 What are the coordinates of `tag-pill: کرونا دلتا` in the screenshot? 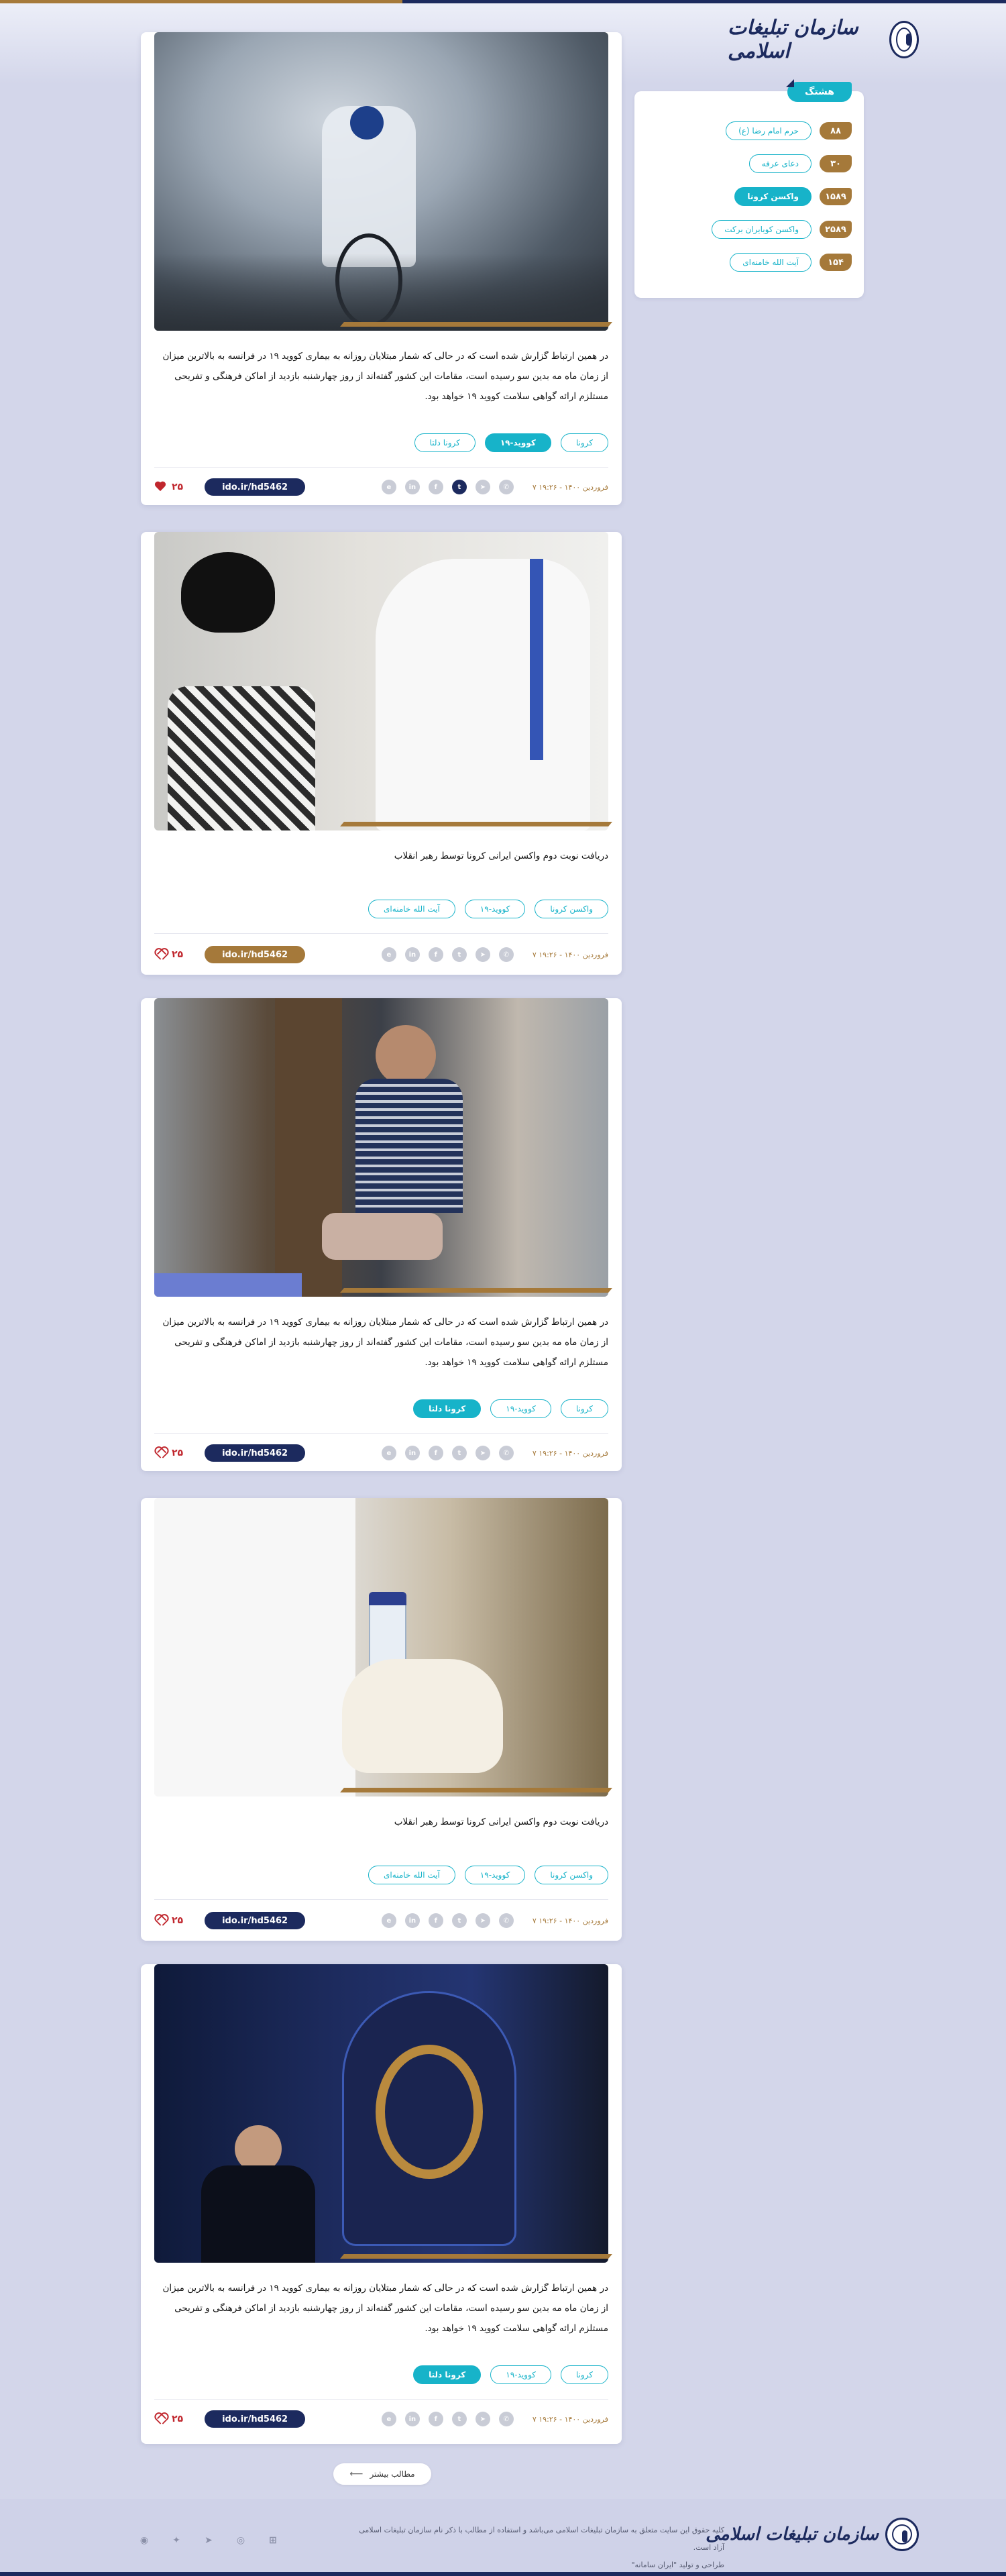 It's located at (445, 442).